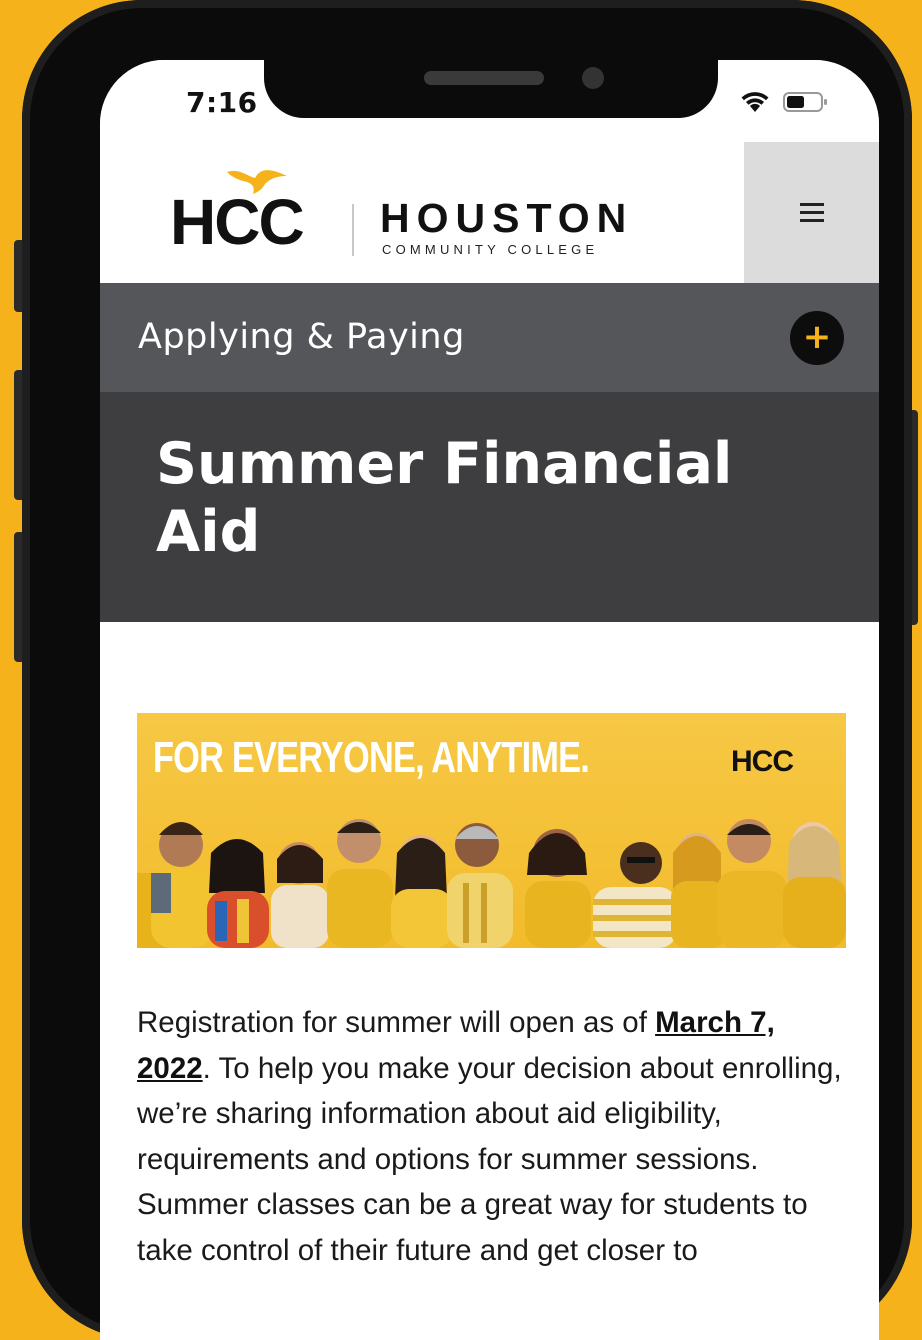  I want to click on battery-icon, so click(805, 102).